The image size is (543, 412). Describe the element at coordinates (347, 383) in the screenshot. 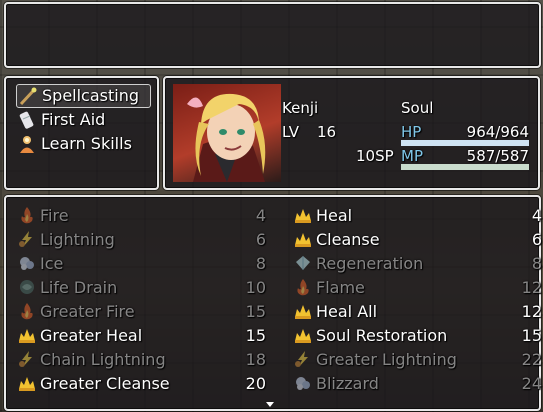

I see `skill-name: Blizzard` at that location.